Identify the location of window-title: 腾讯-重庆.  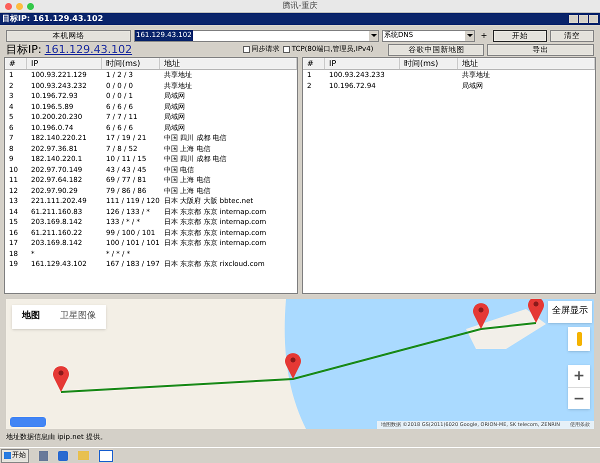
(300, 6).